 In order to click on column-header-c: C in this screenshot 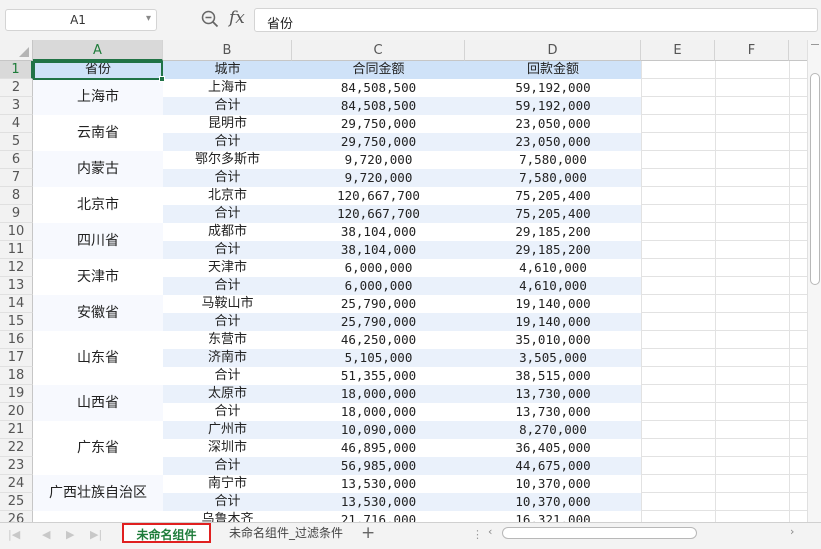, I will do `click(378, 50)`.